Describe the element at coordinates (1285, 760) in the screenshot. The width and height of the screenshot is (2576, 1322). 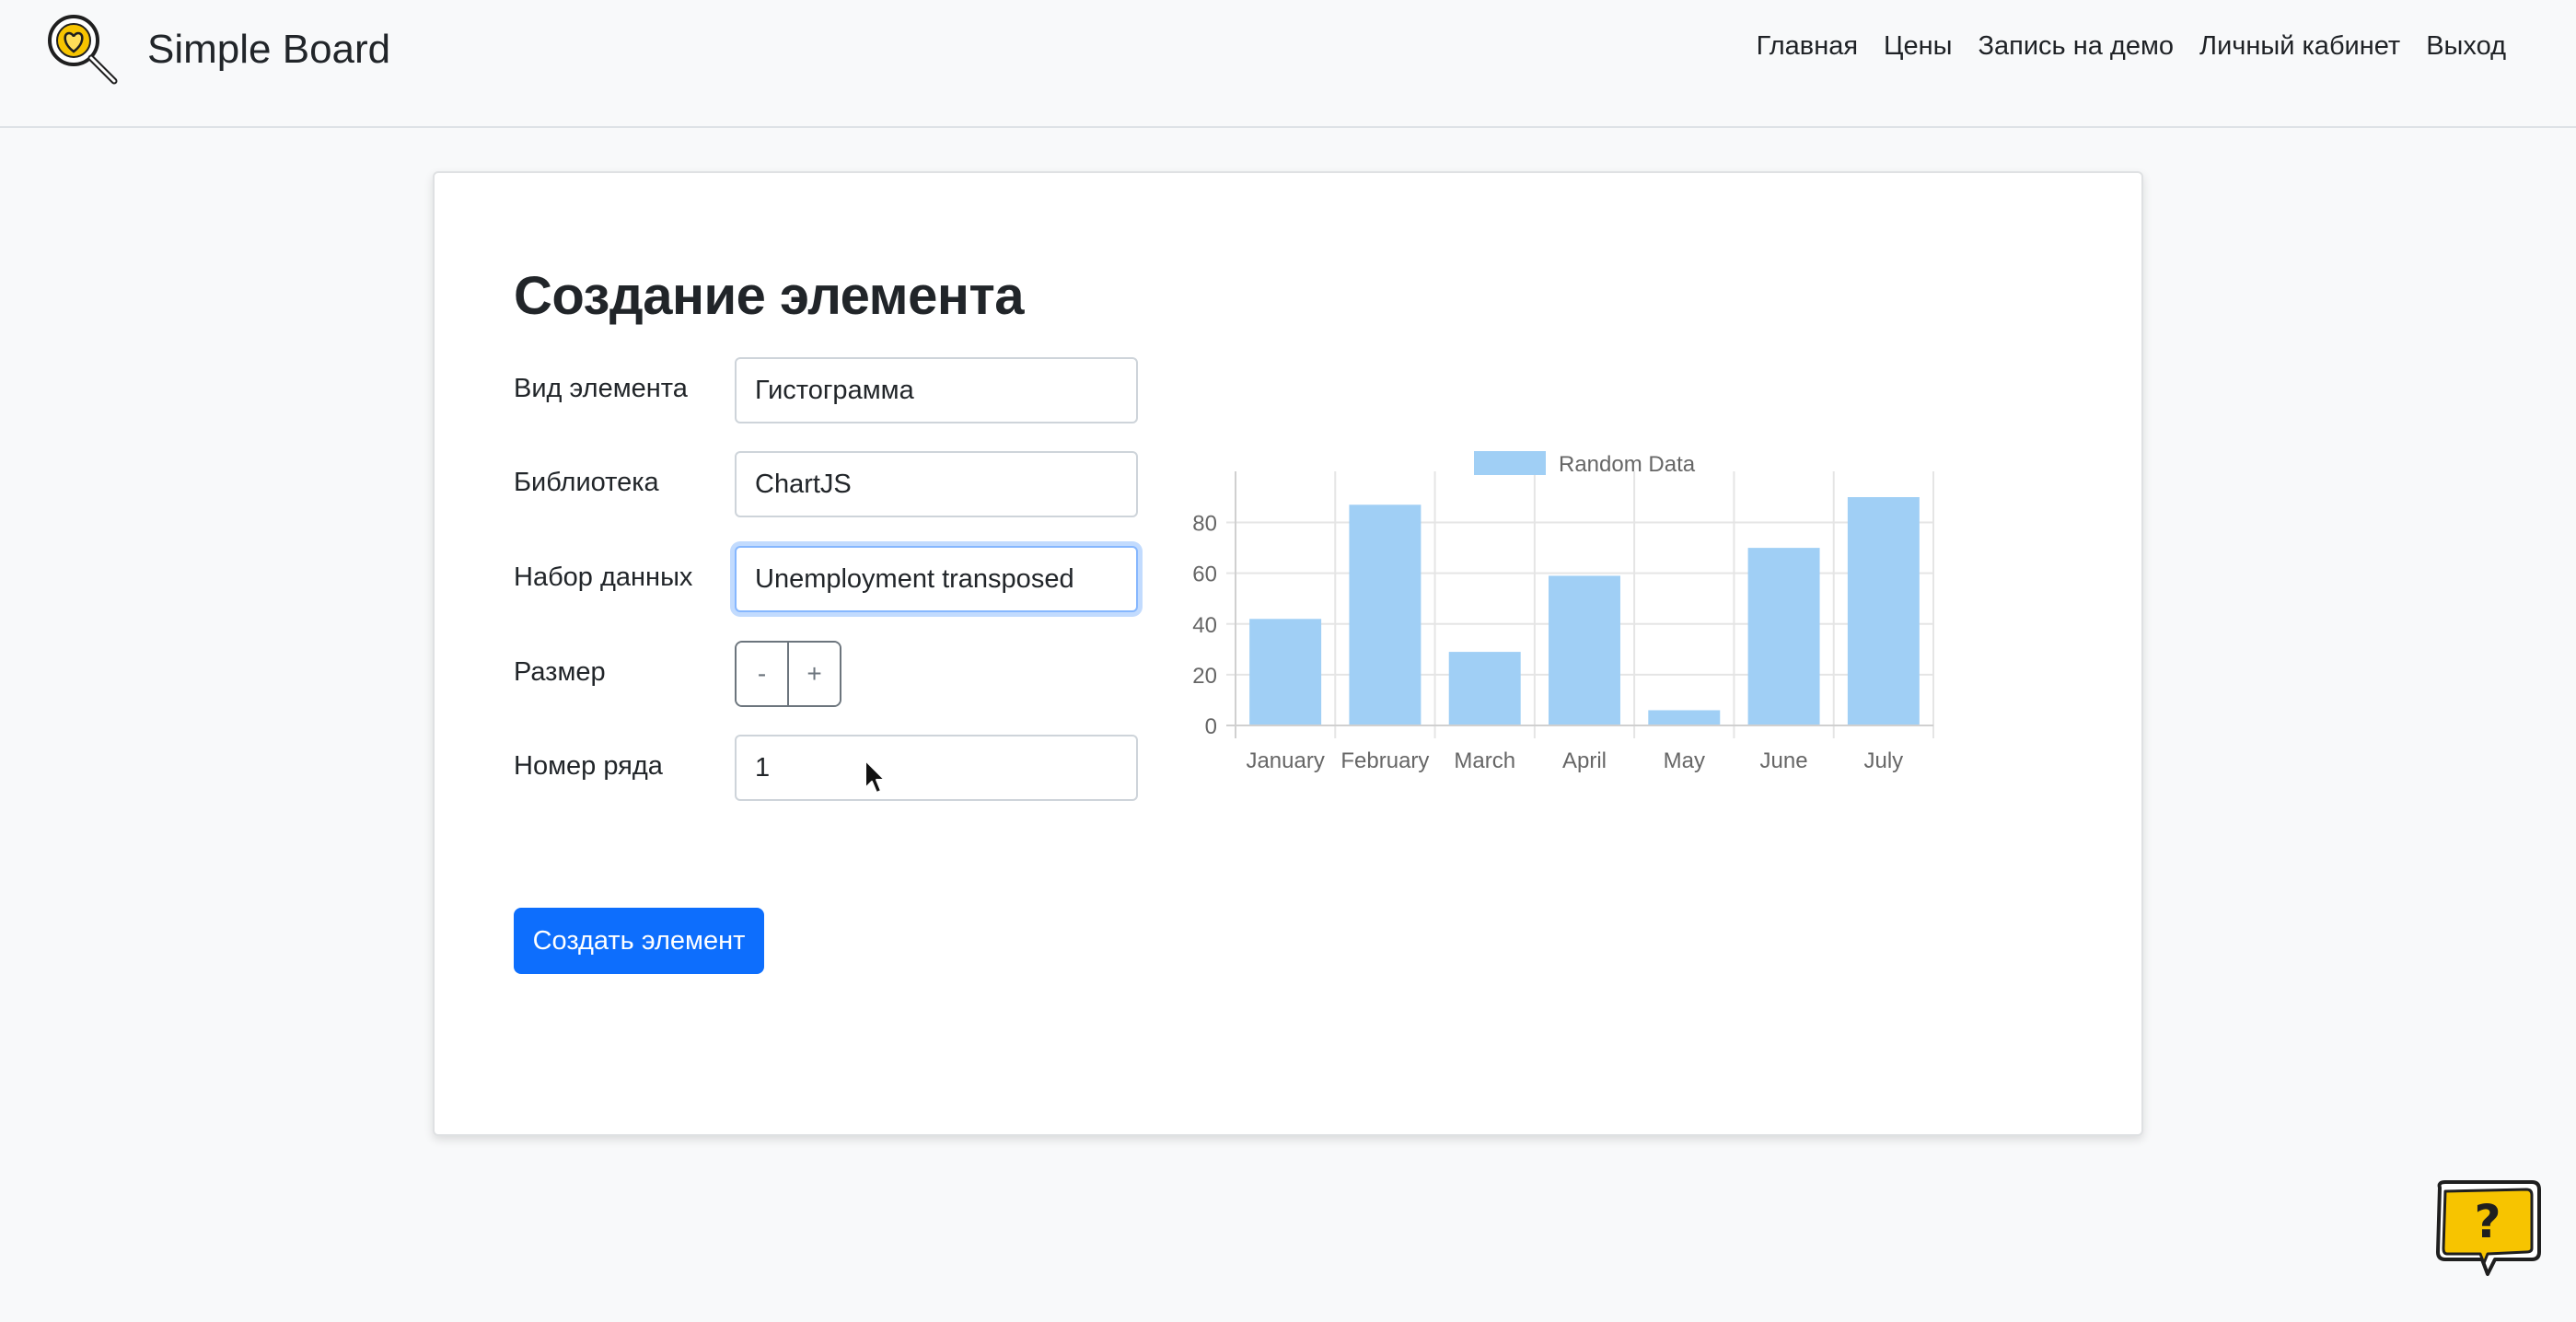
I see `x-tick-label: January` at that location.